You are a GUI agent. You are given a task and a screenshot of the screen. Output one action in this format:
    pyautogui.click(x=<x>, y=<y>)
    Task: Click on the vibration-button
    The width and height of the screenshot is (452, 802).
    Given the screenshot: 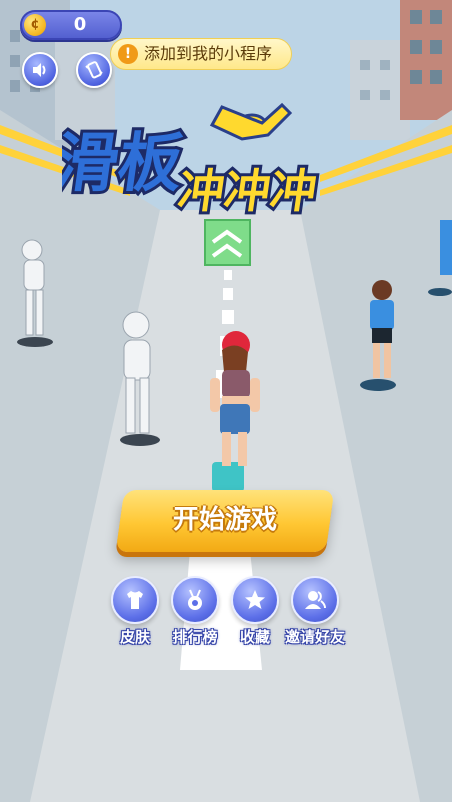 What is the action you would take?
    pyautogui.click(x=94, y=70)
    